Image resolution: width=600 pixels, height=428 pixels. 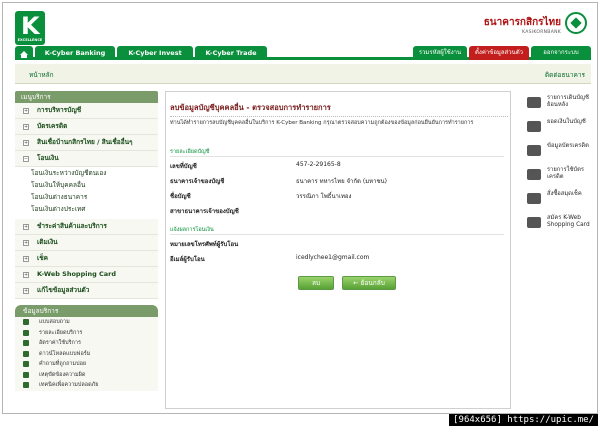 I want to click on field-value: icedlychee1@gmail.com, so click(x=333, y=257).